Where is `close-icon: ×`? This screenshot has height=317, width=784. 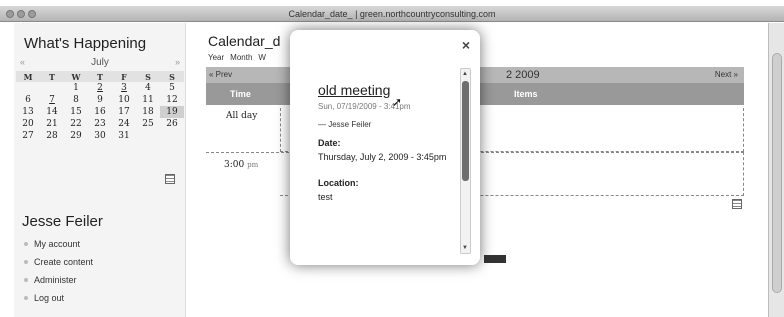
close-icon: × is located at coordinates (466, 45).